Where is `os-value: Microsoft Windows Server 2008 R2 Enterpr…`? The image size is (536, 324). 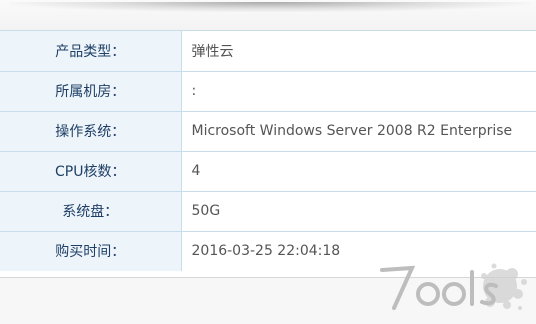
os-value: Microsoft Windows Server 2008 R2 Enterpr… is located at coordinates (358, 131).